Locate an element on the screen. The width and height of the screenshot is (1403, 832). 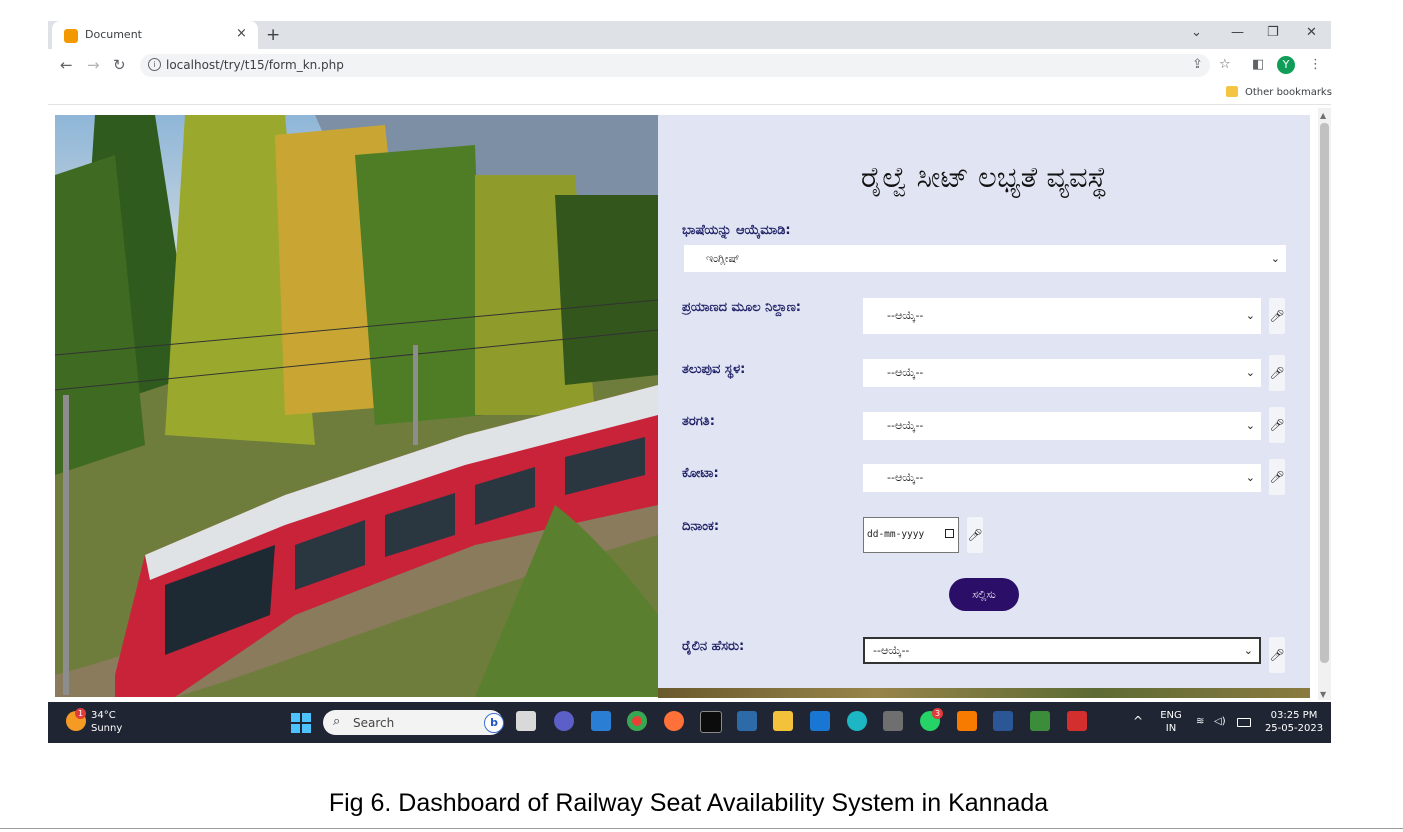
volume-icon: ◁) is located at coordinates (1220, 721).